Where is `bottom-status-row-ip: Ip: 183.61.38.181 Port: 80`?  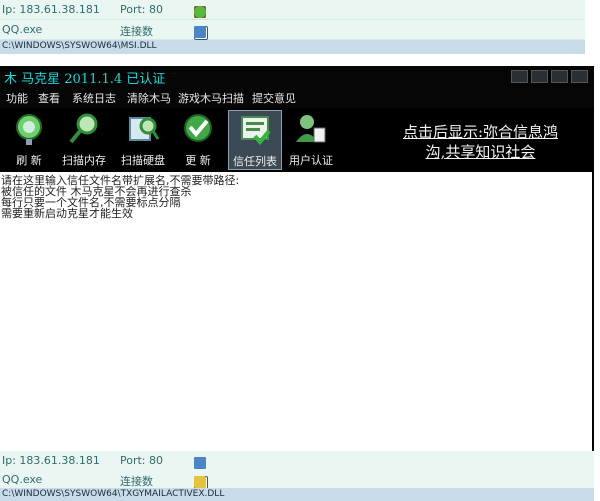
bottom-status-row-ip: Ip: 183.61.38.181 Port: 80 is located at coordinates (297, 461).